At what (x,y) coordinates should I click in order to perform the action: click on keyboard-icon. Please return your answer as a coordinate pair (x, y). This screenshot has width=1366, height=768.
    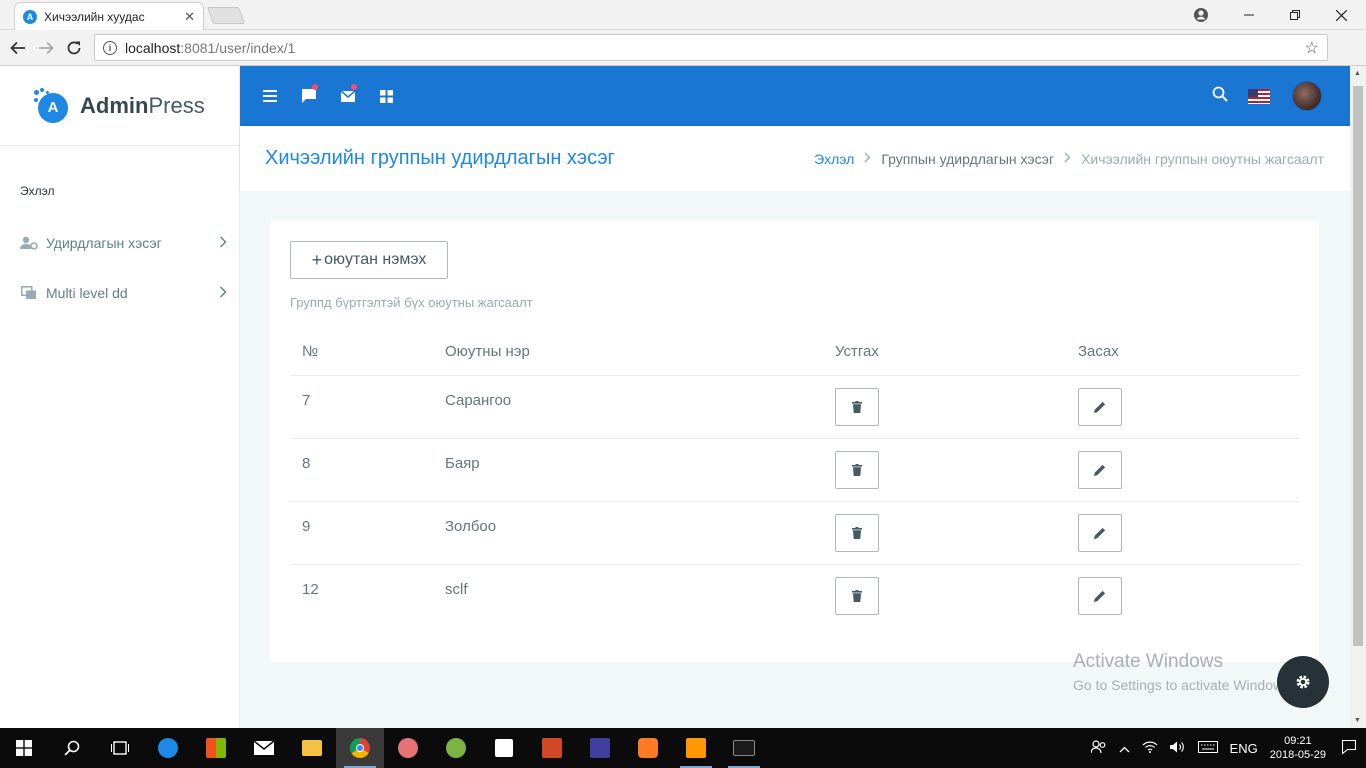
    Looking at the image, I should click on (1207, 748).